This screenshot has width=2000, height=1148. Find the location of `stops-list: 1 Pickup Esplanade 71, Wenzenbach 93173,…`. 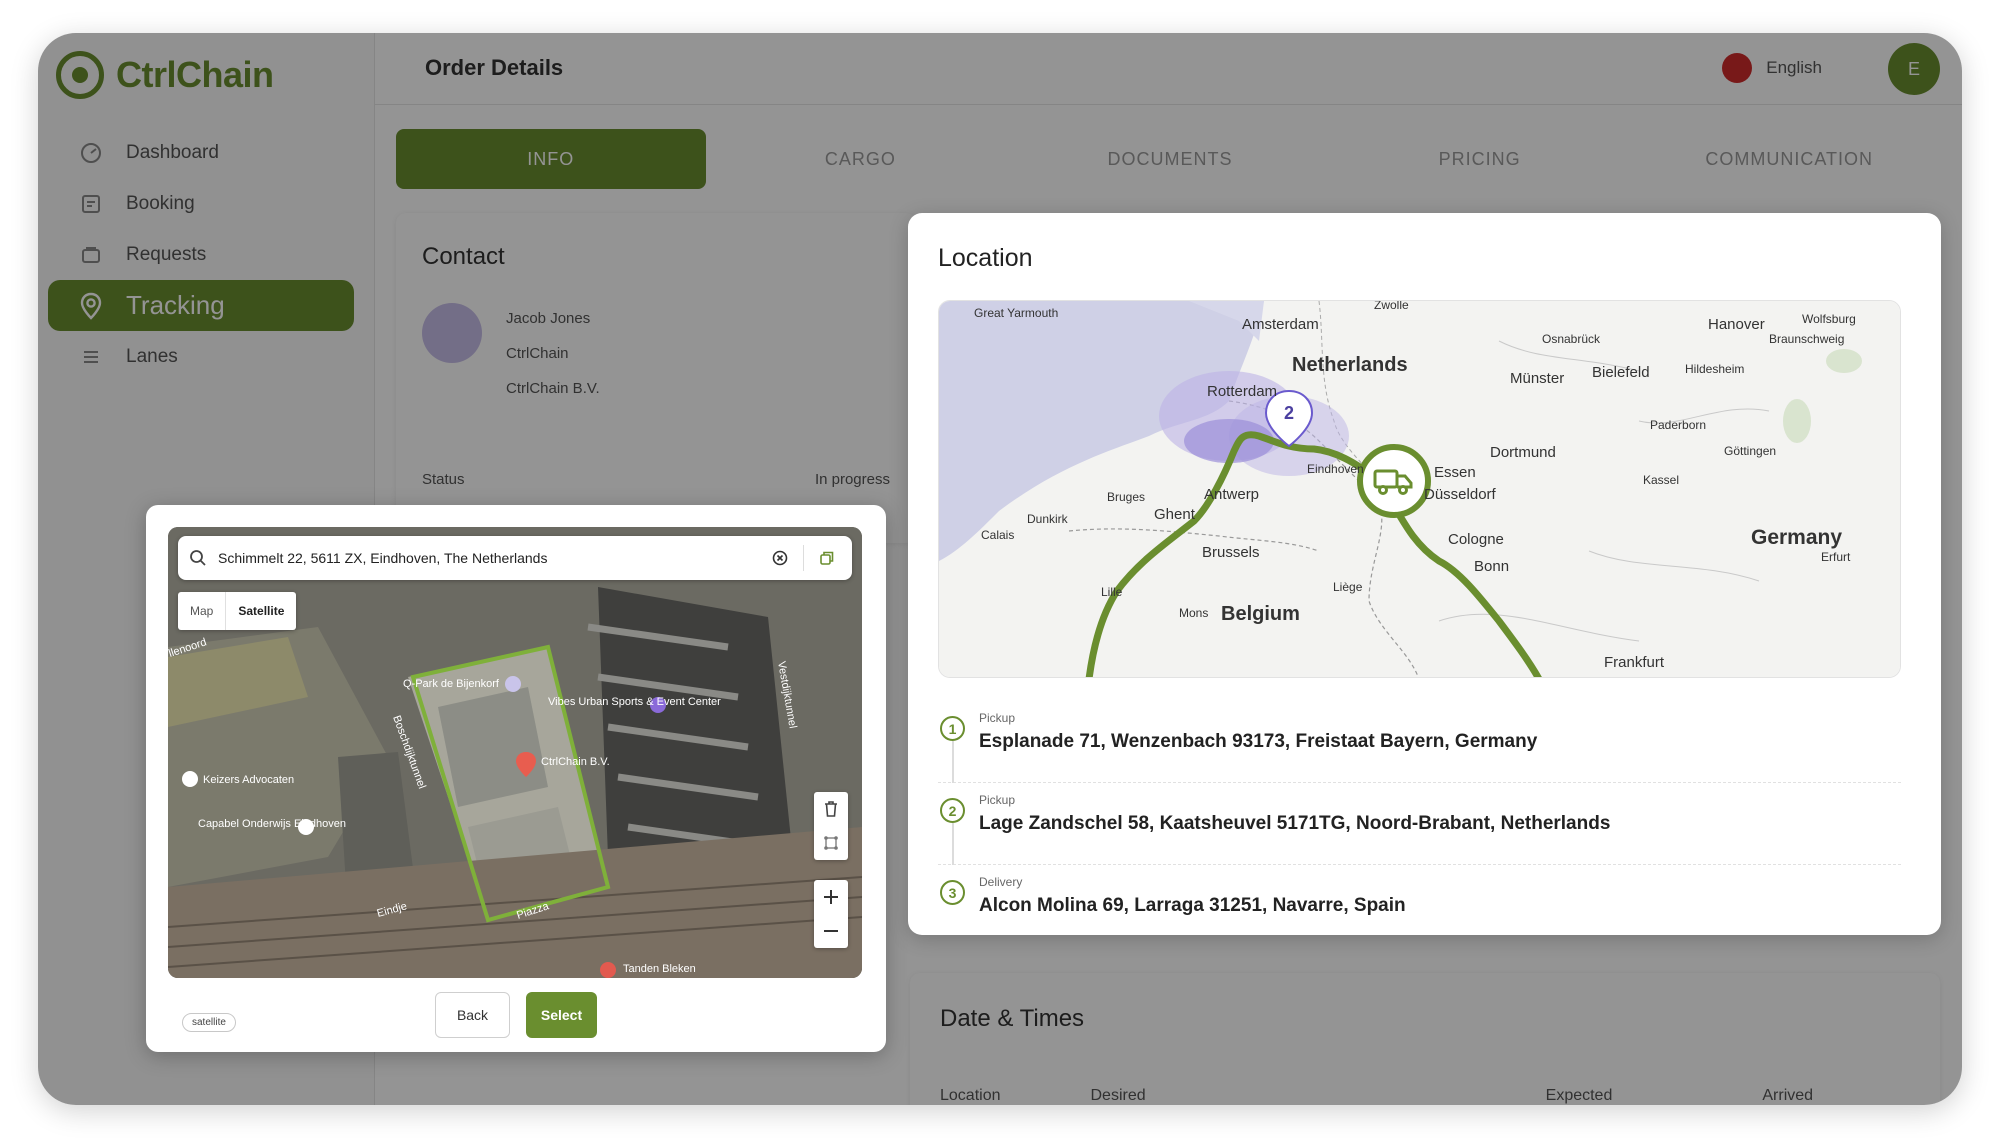

stops-list: 1 Pickup Esplanade 71, Wenzenbach 93173,… is located at coordinates (1419, 824).